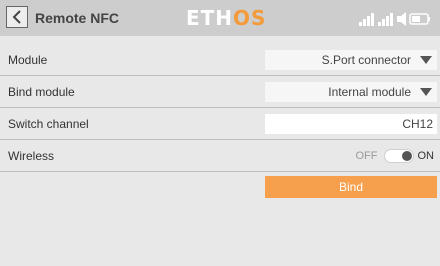 This screenshot has height=266, width=440. What do you see at coordinates (28, 60) in the screenshot?
I see `module-label: Module` at bounding box center [28, 60].